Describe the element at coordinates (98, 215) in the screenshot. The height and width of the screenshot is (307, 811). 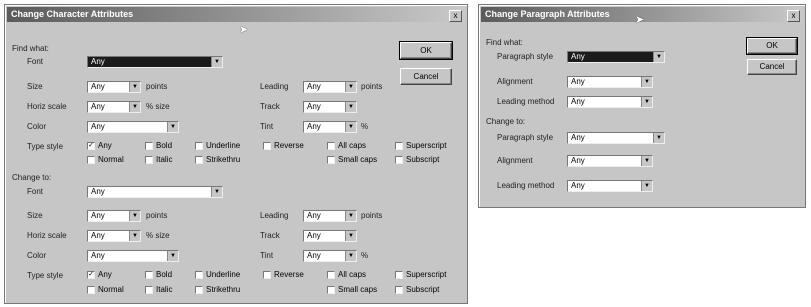
I see `change-size-value: Any` at that location.